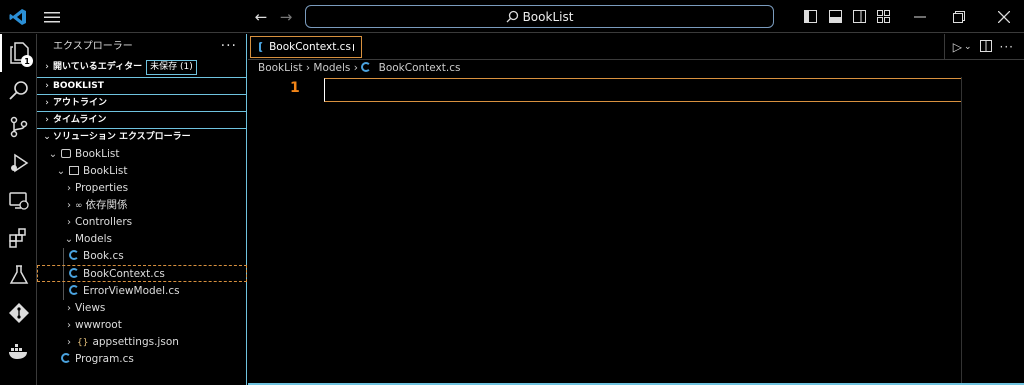 The image size is (1024, 385). I want to click on source-control-icon, so click(18, 127).